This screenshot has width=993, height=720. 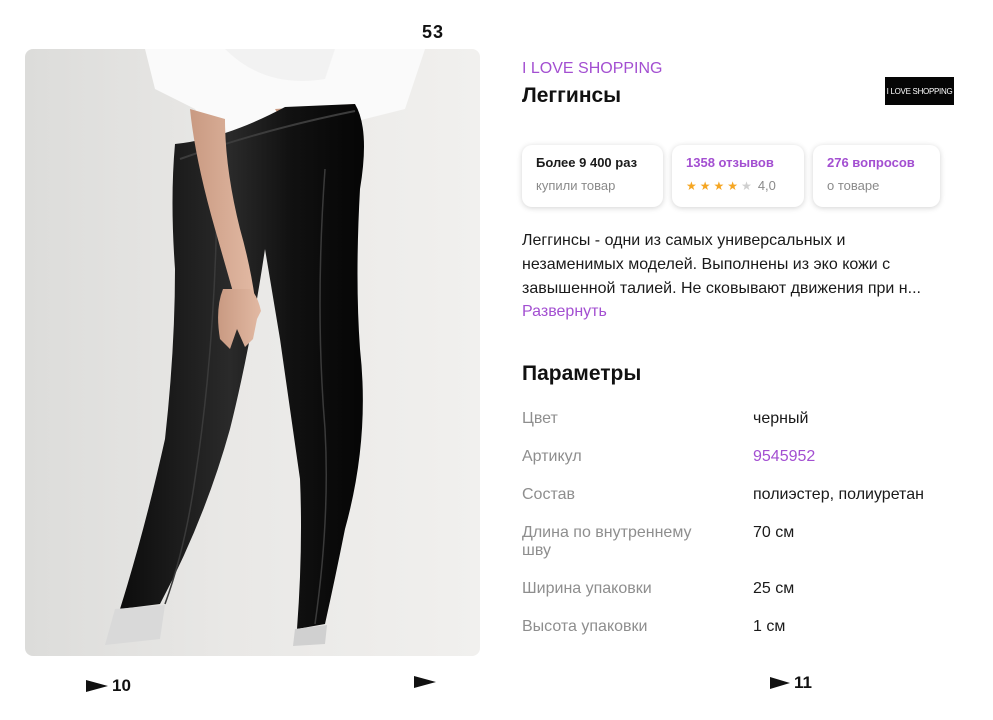 What do you see at coordinates (582, 373) in the screenshot?
I see `params-heading: Параметры` at bounding box center [582, 373].